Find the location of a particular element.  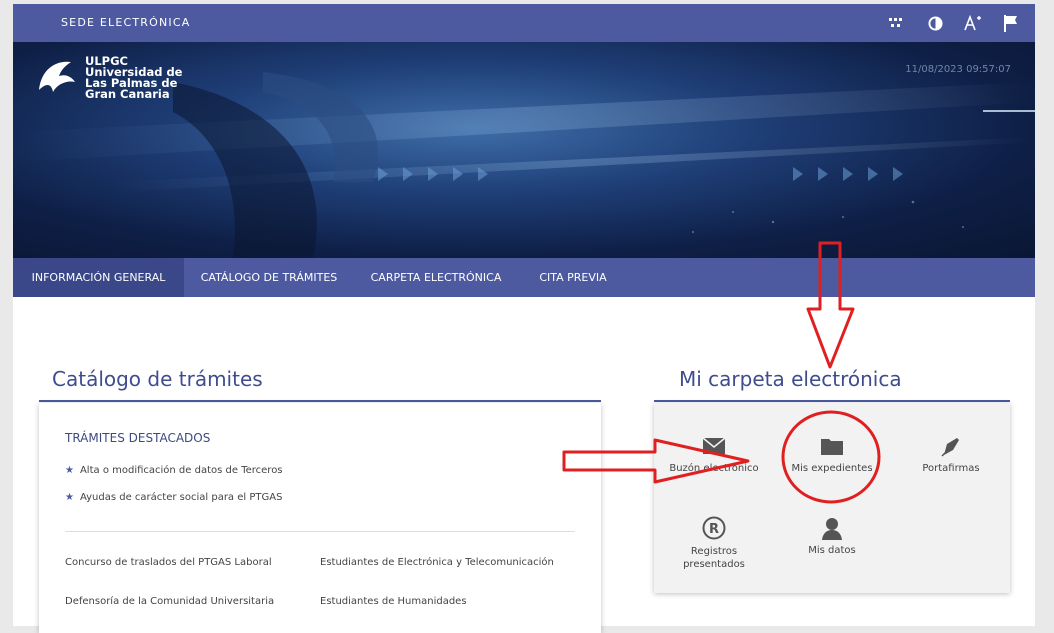

catalog-title: Catálogo de trámites is located at coordinates (157, 379).